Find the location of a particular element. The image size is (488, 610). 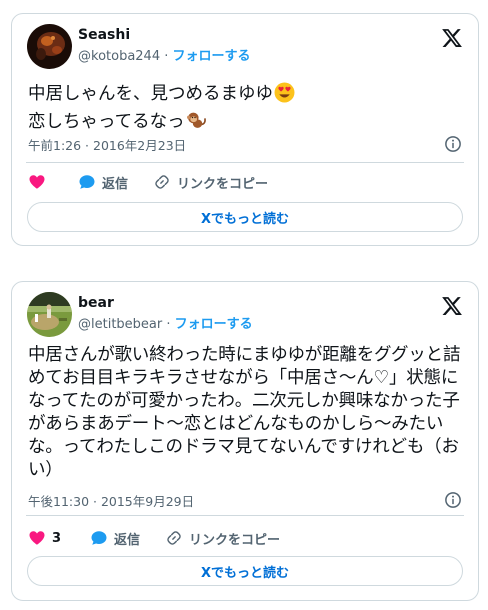

tweet-text-line: 恋しちゃってるなっ is located at coordinates (106, 122).